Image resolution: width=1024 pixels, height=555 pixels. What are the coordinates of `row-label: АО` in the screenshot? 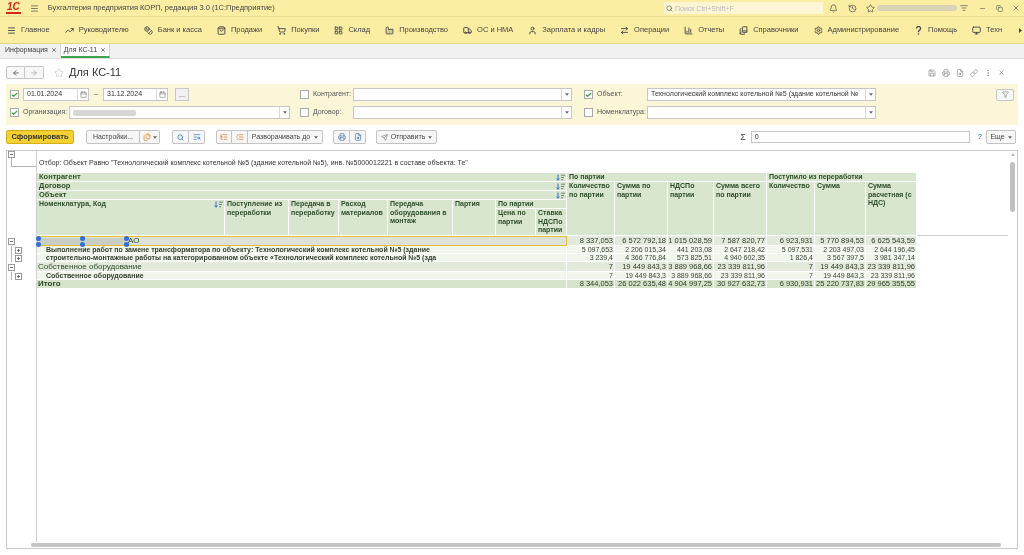 It's located at (134, 241).